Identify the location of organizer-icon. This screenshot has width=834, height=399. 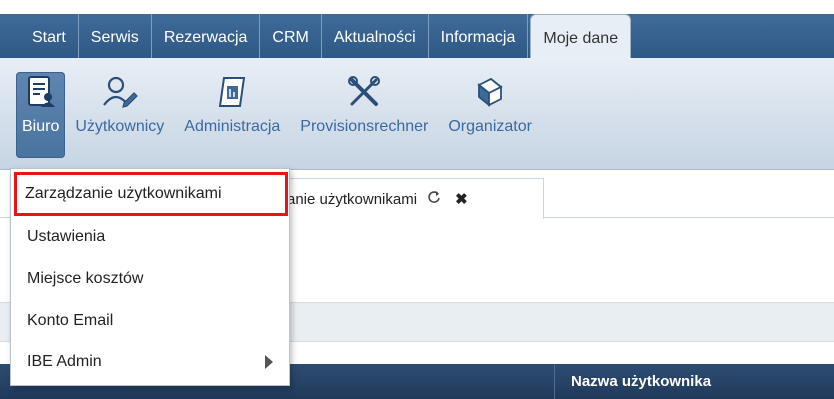
(490, 92).